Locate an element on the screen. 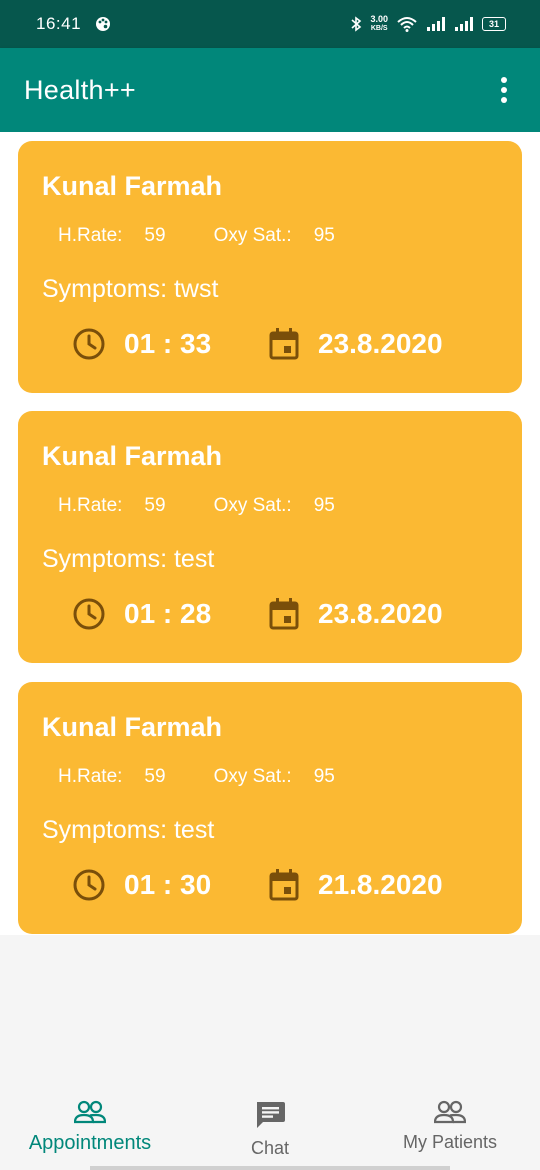 This screenshot has width=540, height=1170. nav-label: Chat is located at coordinates (270, 1148).